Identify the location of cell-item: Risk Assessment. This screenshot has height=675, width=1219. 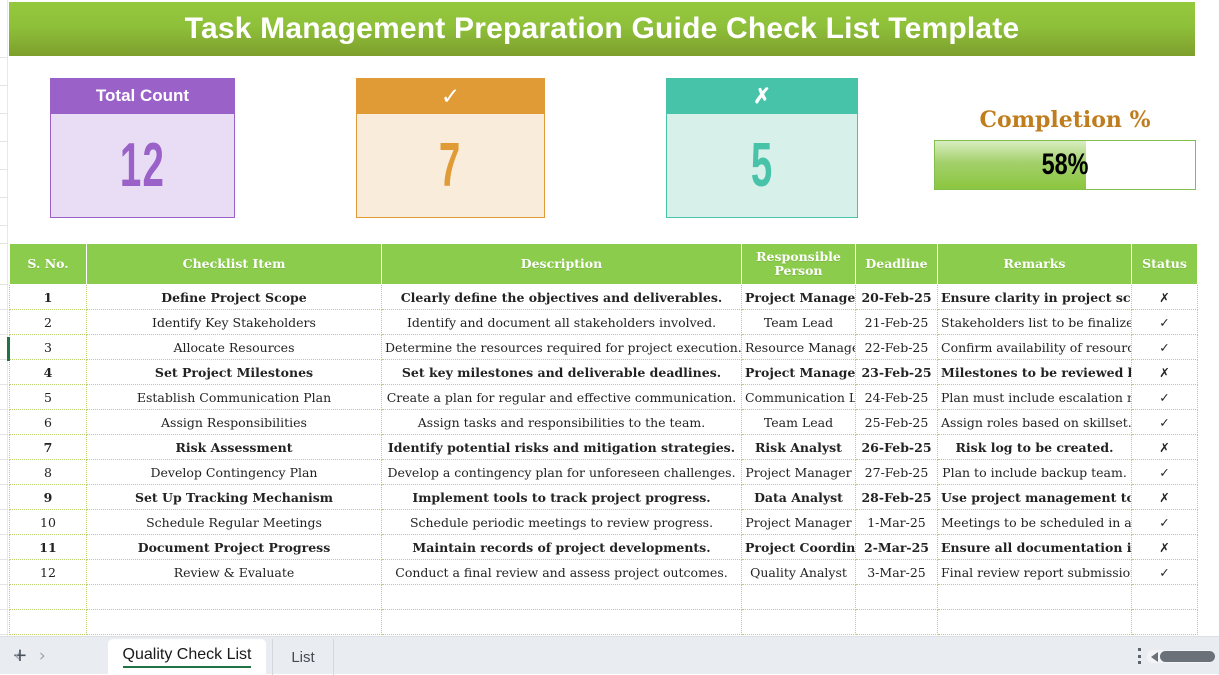
(234, 447).